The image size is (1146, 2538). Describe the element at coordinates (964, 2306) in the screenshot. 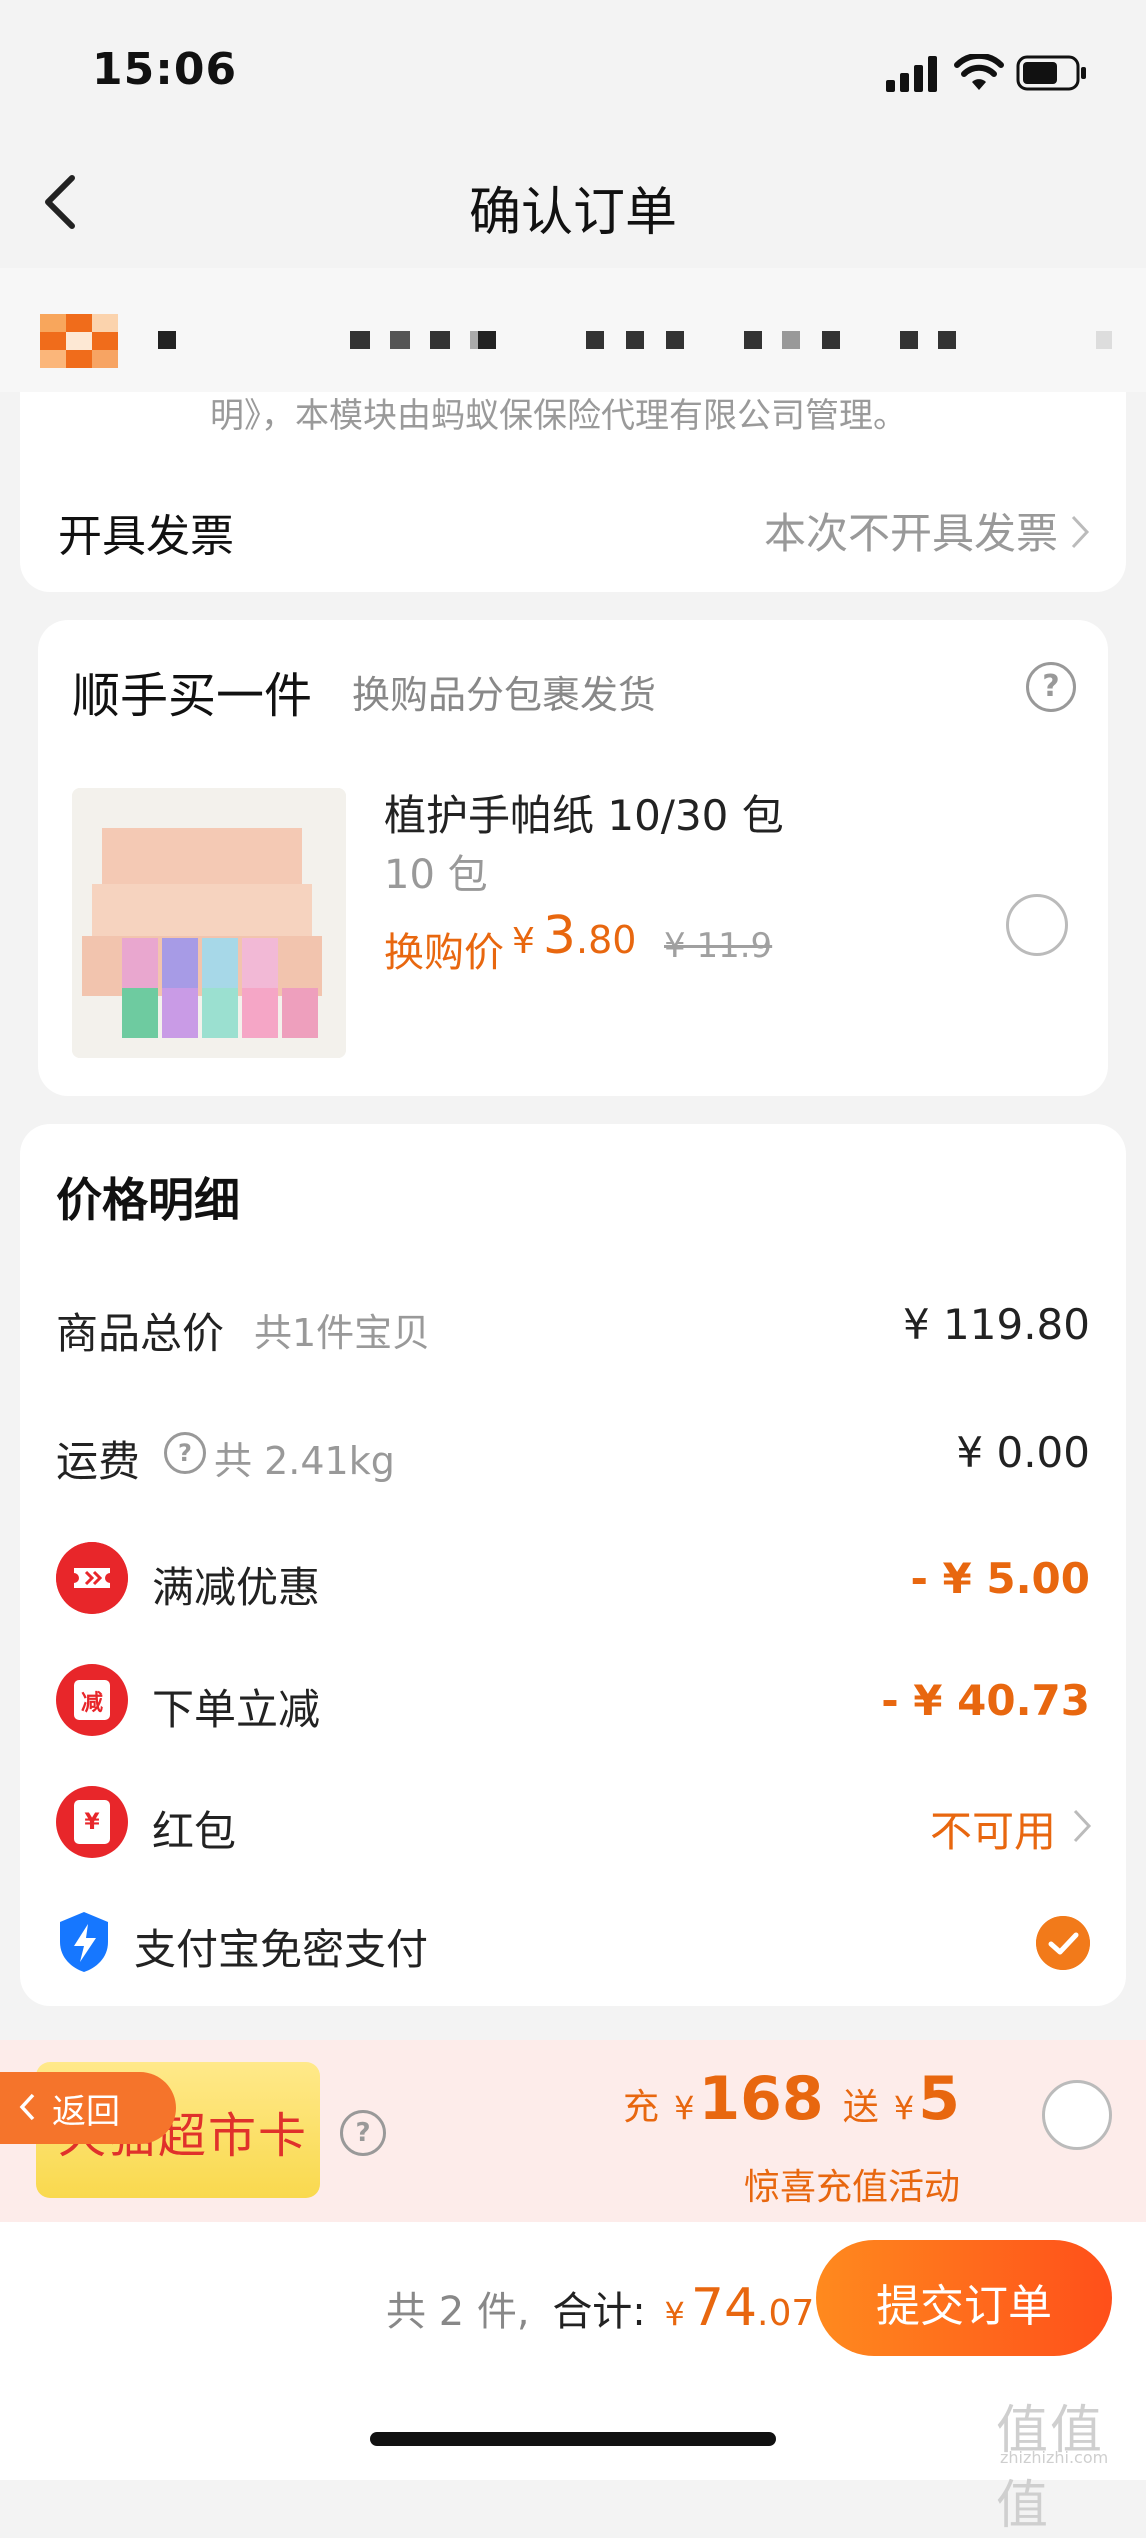

I see `submit-order-label: 提交订单` at that location.